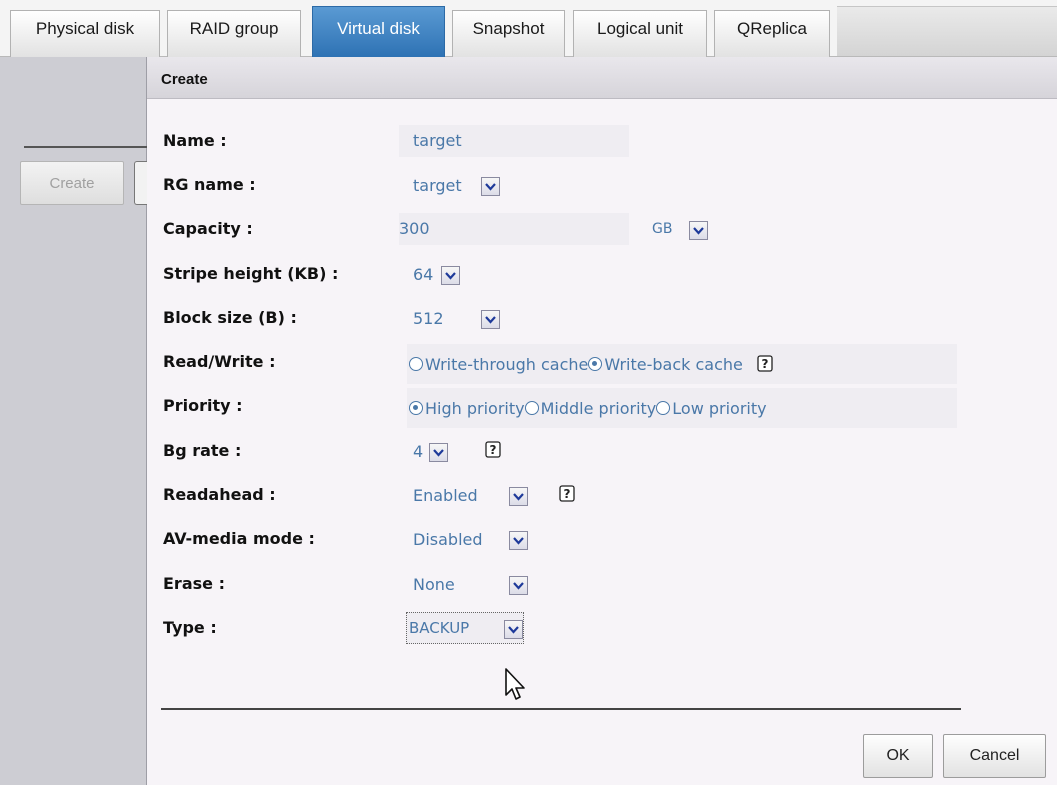 The width and height of the screenshot is (1057, 785). I want to click on tab-physical-disk: Physical disk, so click(85, 33).